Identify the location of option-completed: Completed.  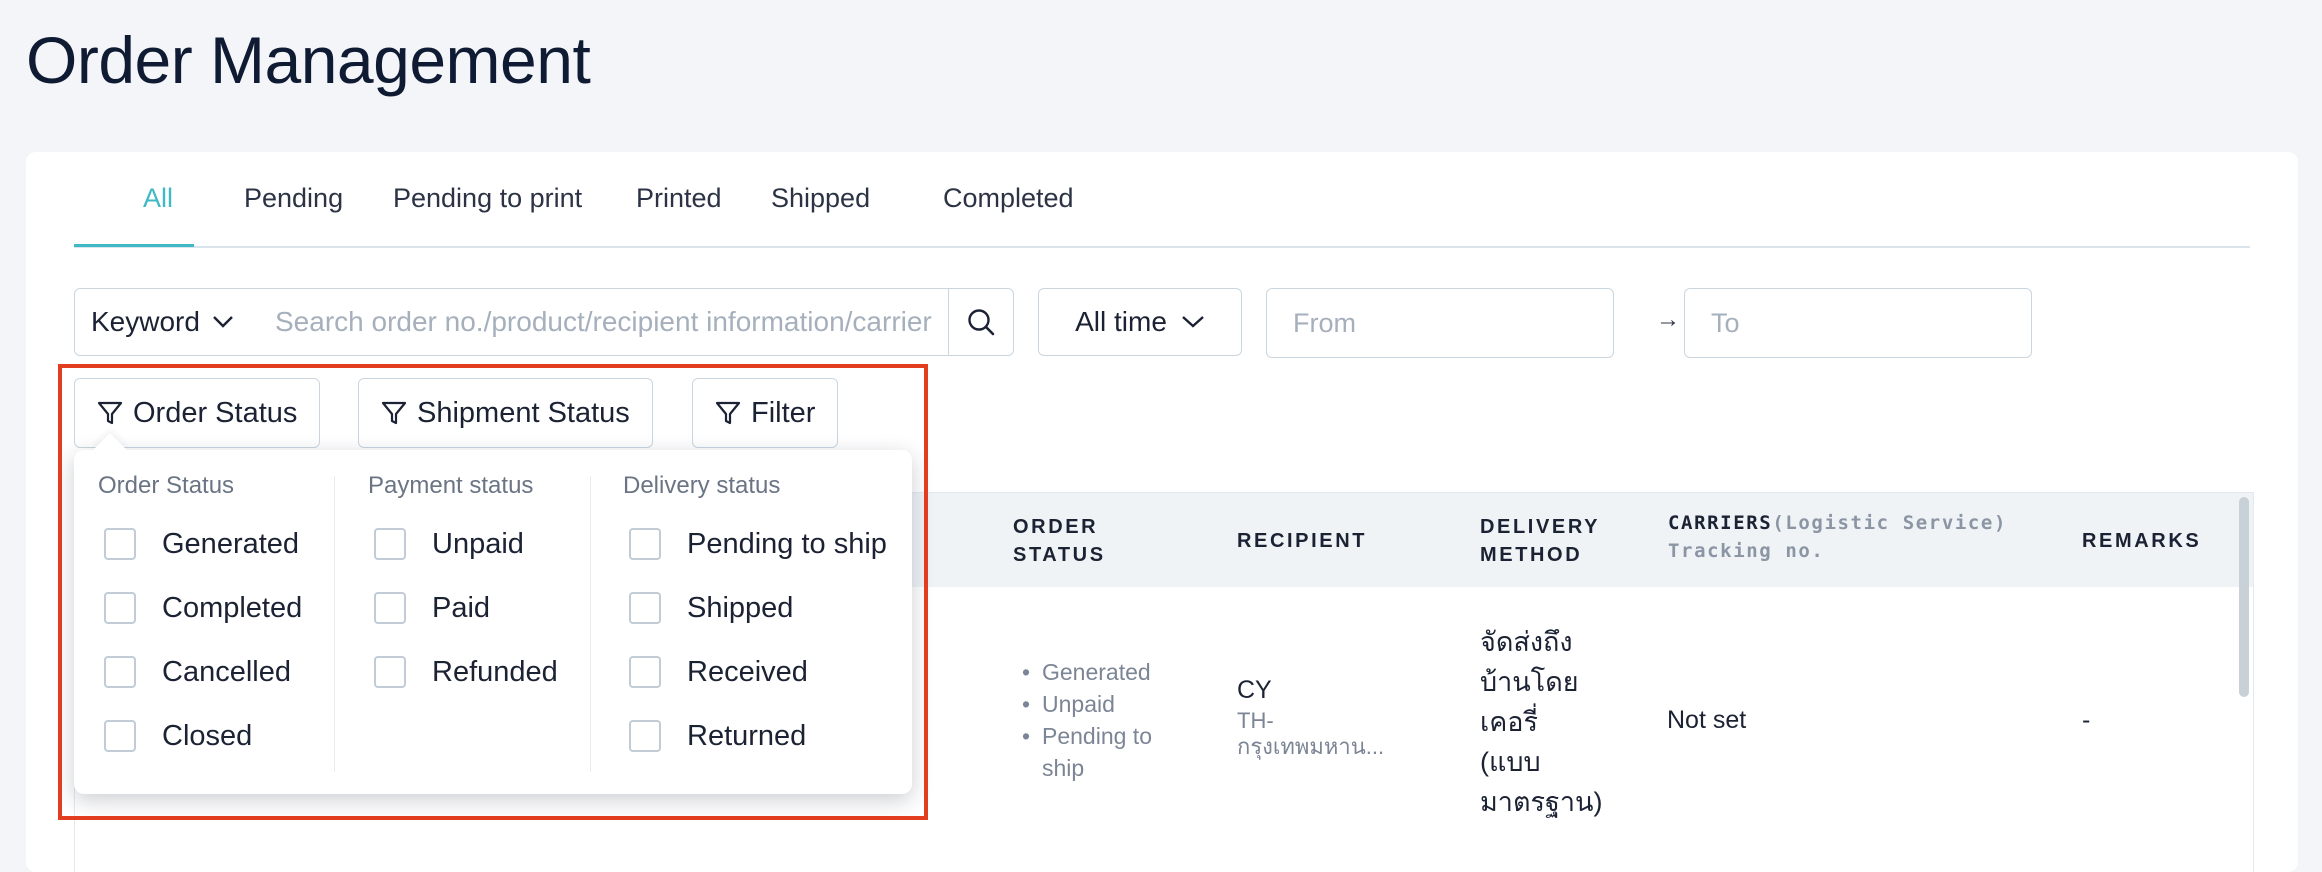
(200, 608).